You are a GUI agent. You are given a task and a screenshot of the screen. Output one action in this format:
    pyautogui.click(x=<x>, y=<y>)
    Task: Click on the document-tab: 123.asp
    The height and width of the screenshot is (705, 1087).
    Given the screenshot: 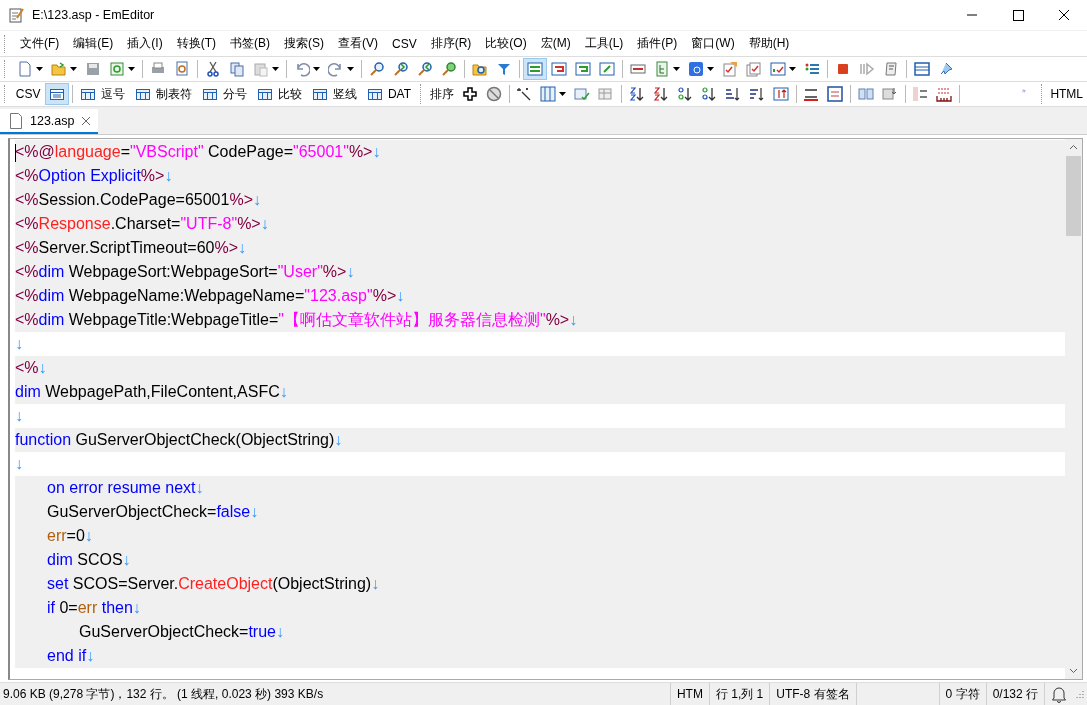 What is the action you would take?
    pyautogui.click(x=49, y=121)
    